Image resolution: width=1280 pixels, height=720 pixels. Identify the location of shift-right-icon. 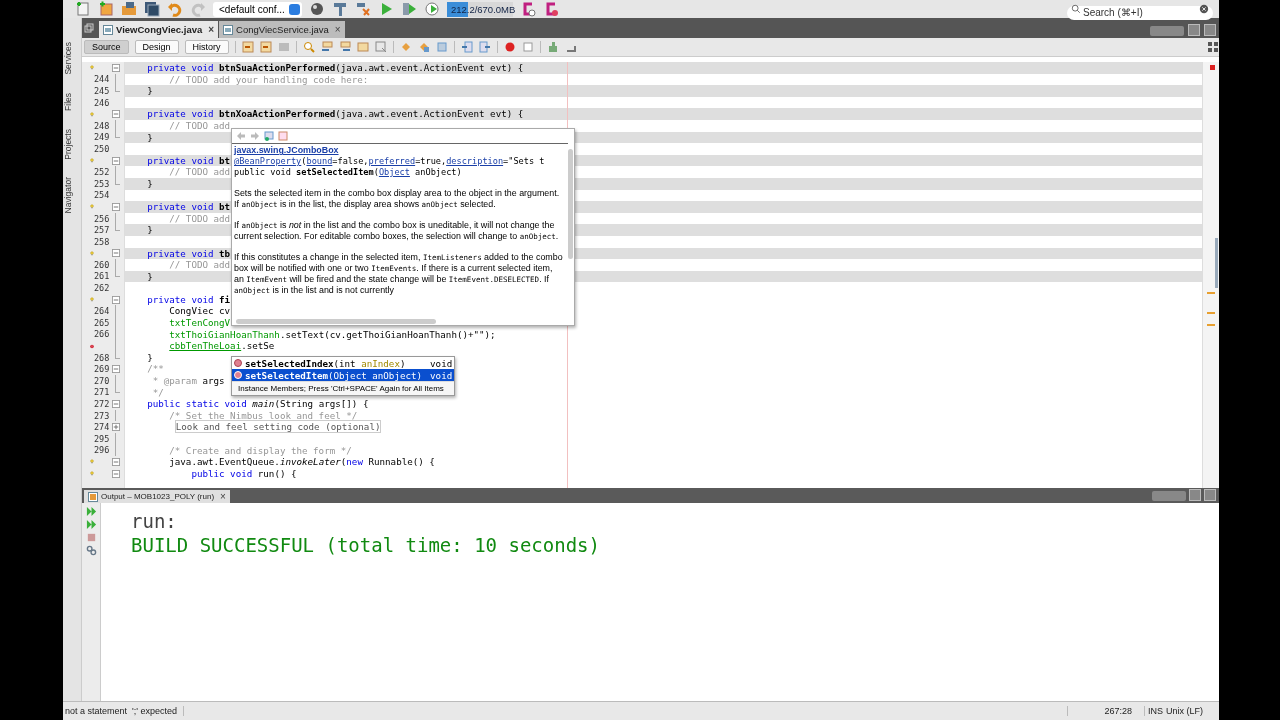
(484, 47).